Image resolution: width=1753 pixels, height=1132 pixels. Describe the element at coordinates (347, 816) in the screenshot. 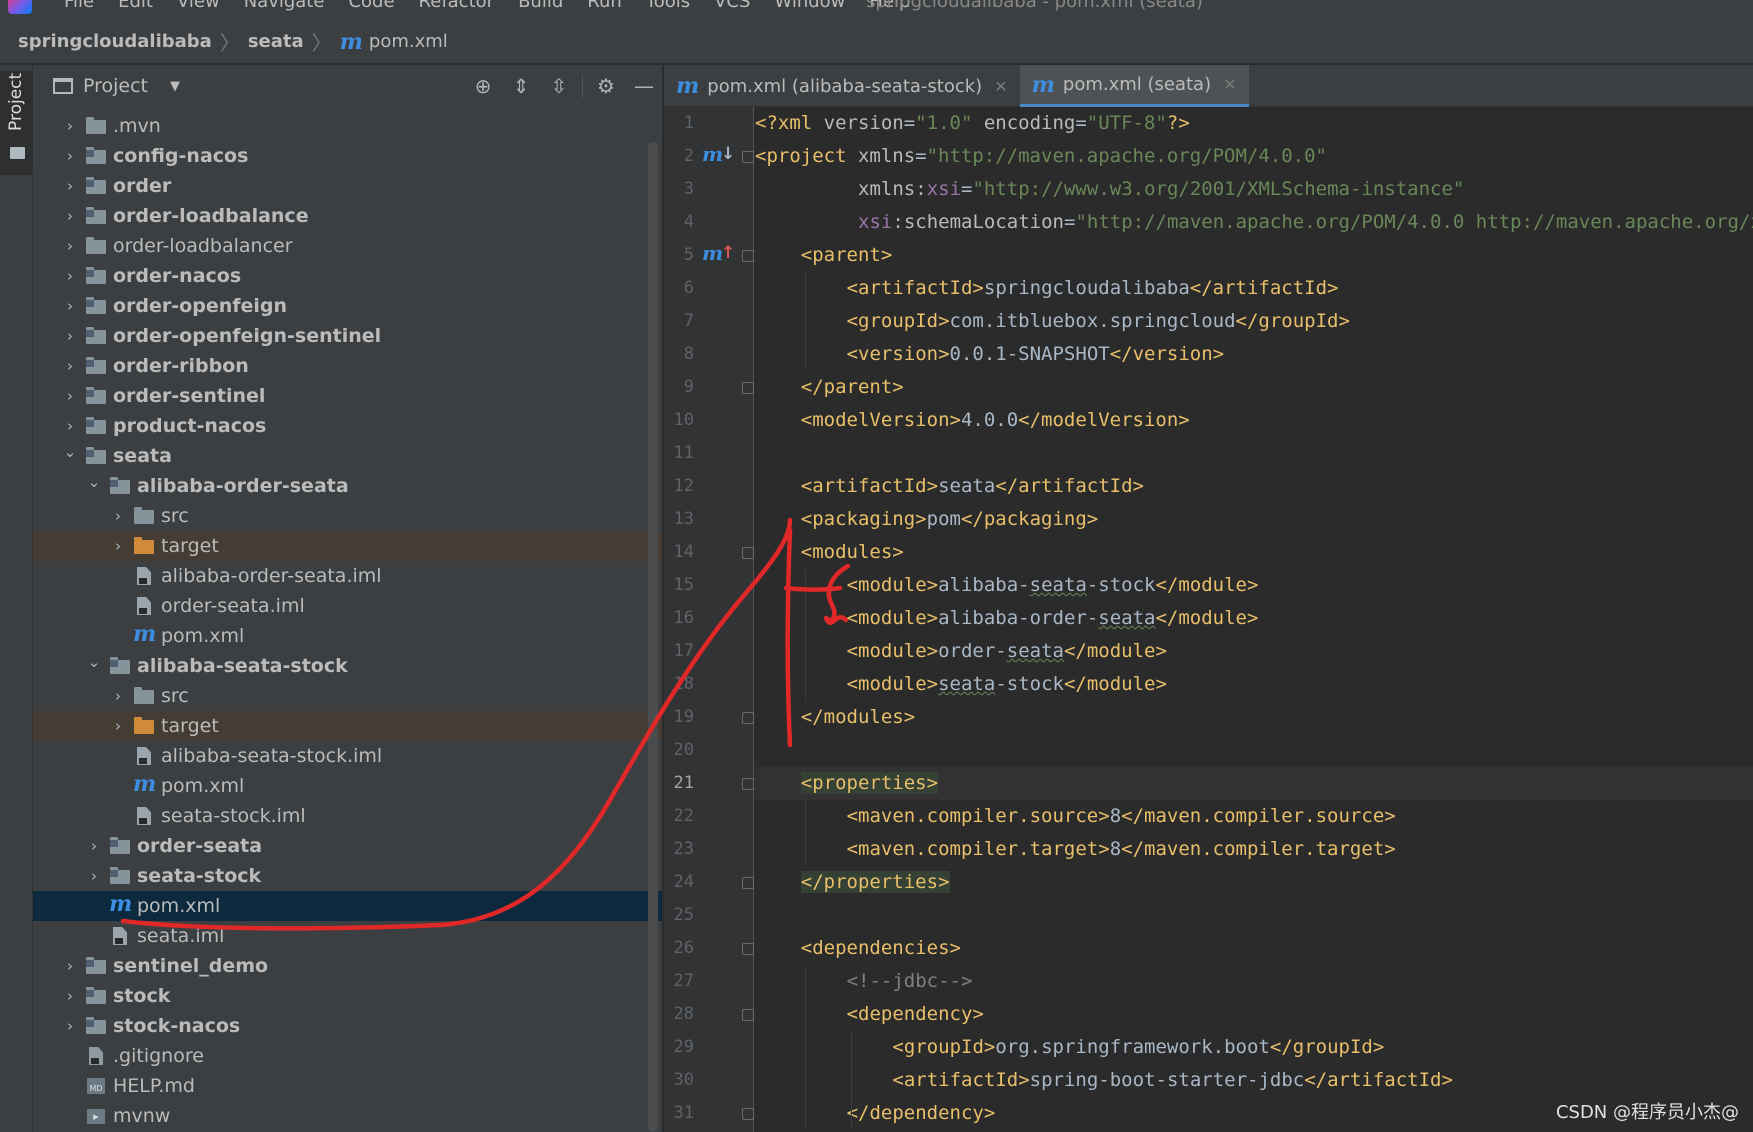

I see `tree-item: ›seata-stock.iml` at that location.